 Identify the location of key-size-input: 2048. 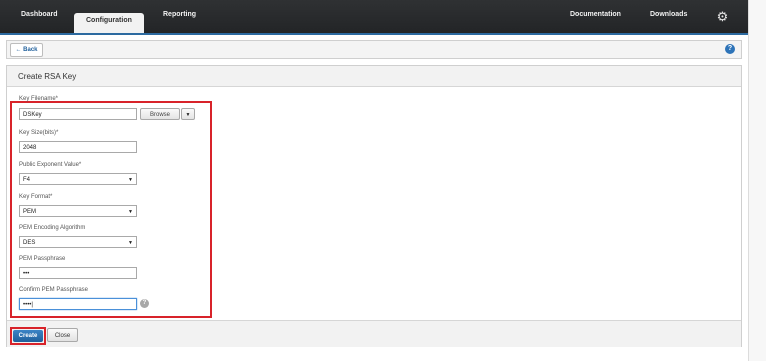
(78, 147).